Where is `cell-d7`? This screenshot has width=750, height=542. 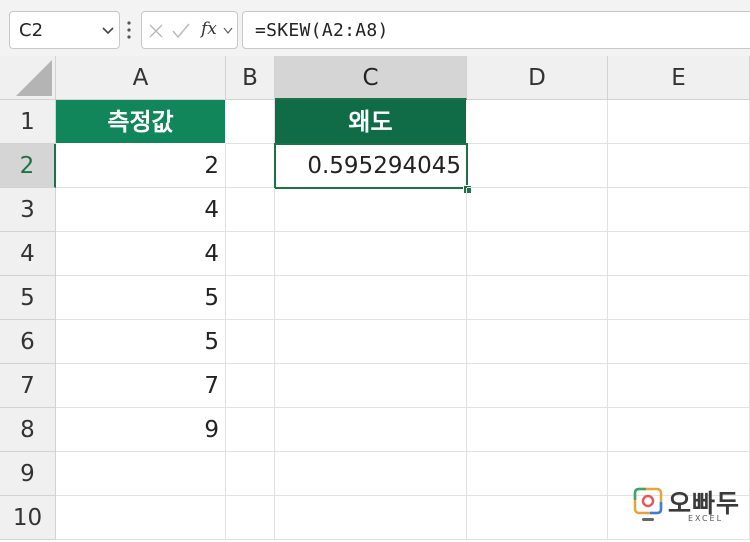
cell-d7 is located at coordinates (537, 386).